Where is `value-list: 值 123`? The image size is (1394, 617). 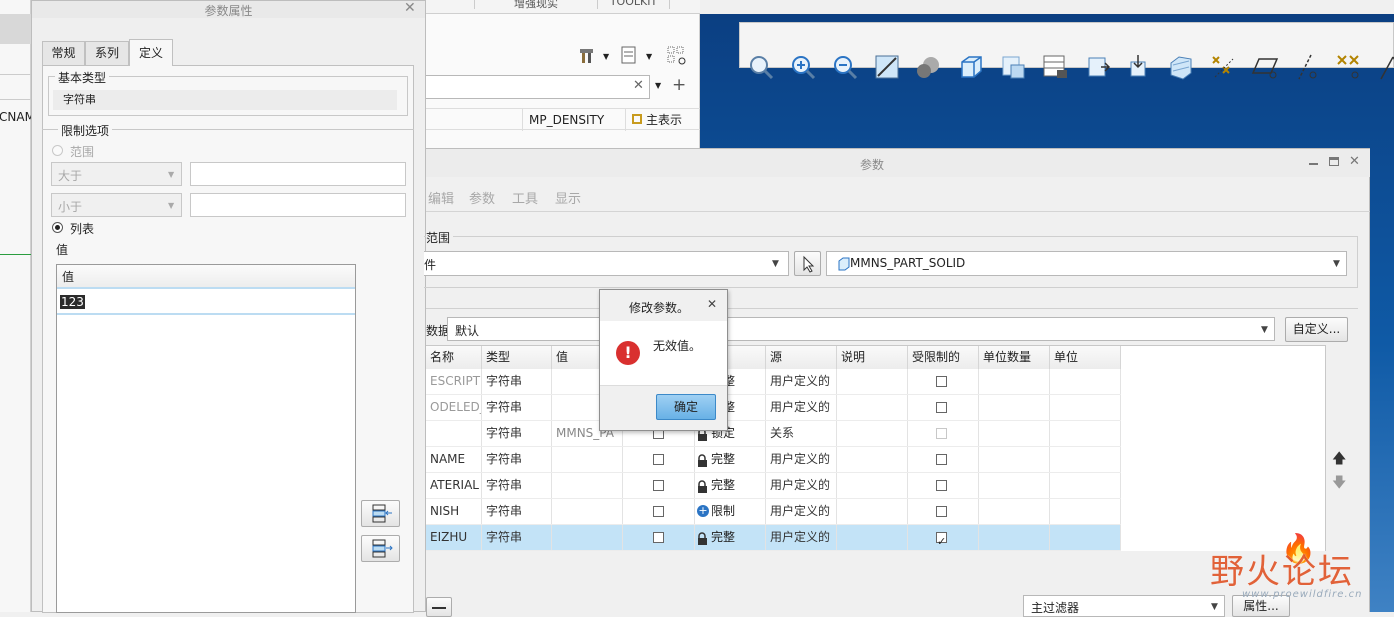 value-list: 值 123 is located at coordinates (206, 438).